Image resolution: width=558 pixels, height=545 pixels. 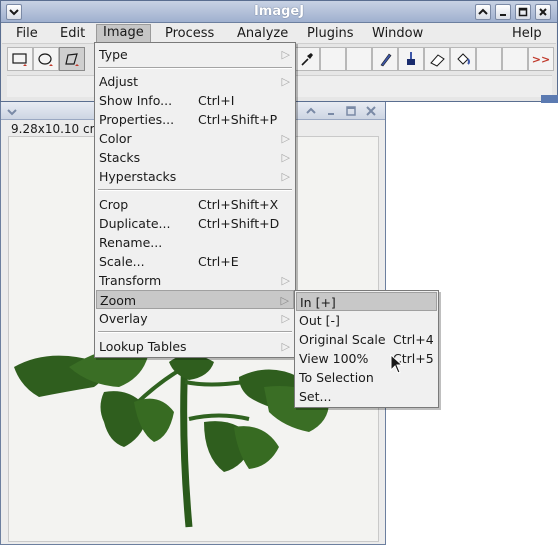 What do you see at coordinates (114, 204) in the screenshot?
I see `menu-item-crop-label: Crop` at bounding box center [114, 204].